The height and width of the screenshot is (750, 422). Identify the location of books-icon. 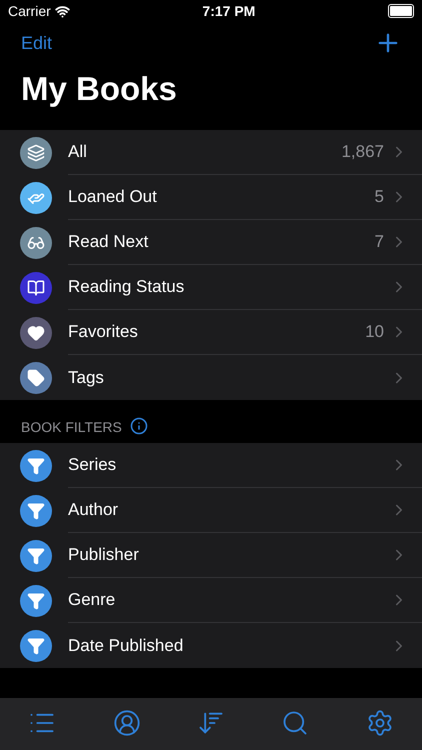
(36, 153).